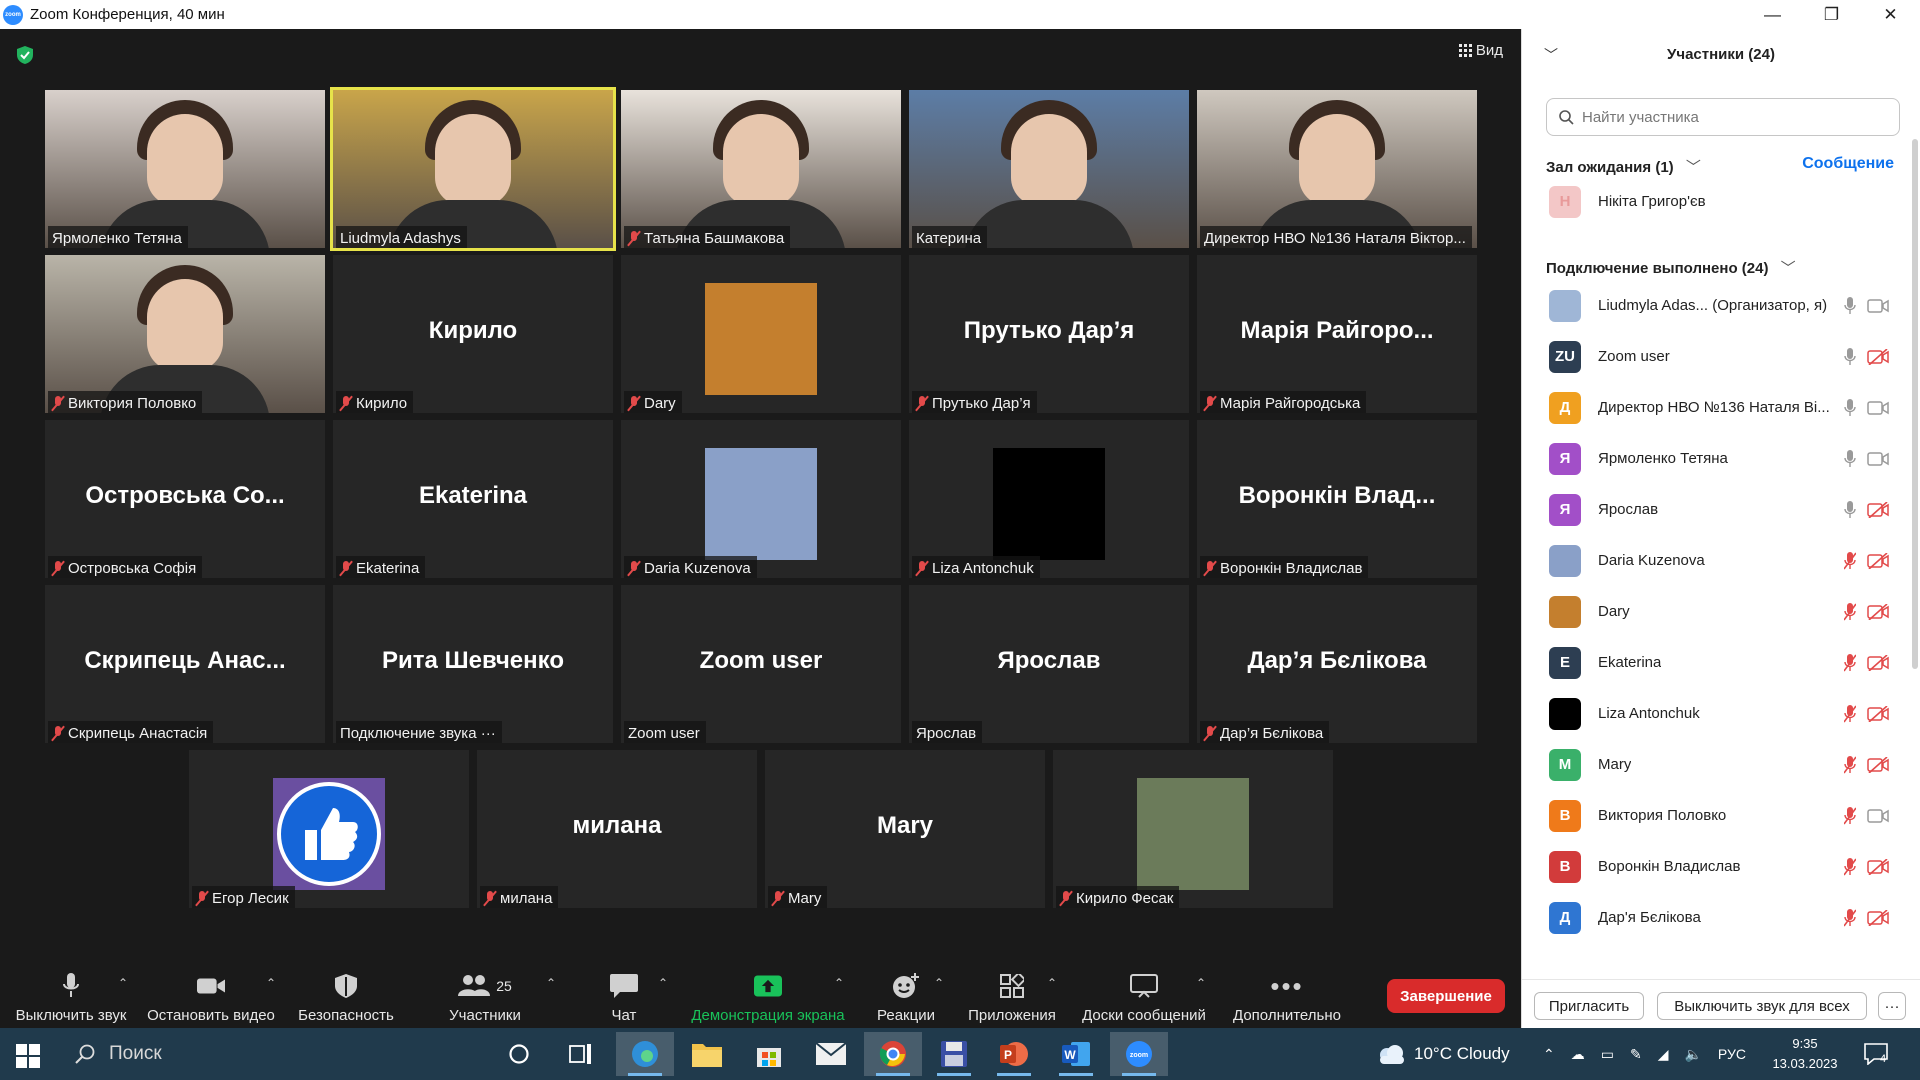 This screenshot has width=1920, height=1080. What do you see at coordinates (1890, 14) in the screenshot?
I see `close-button: ✕` at bounding box center [1890, 14].